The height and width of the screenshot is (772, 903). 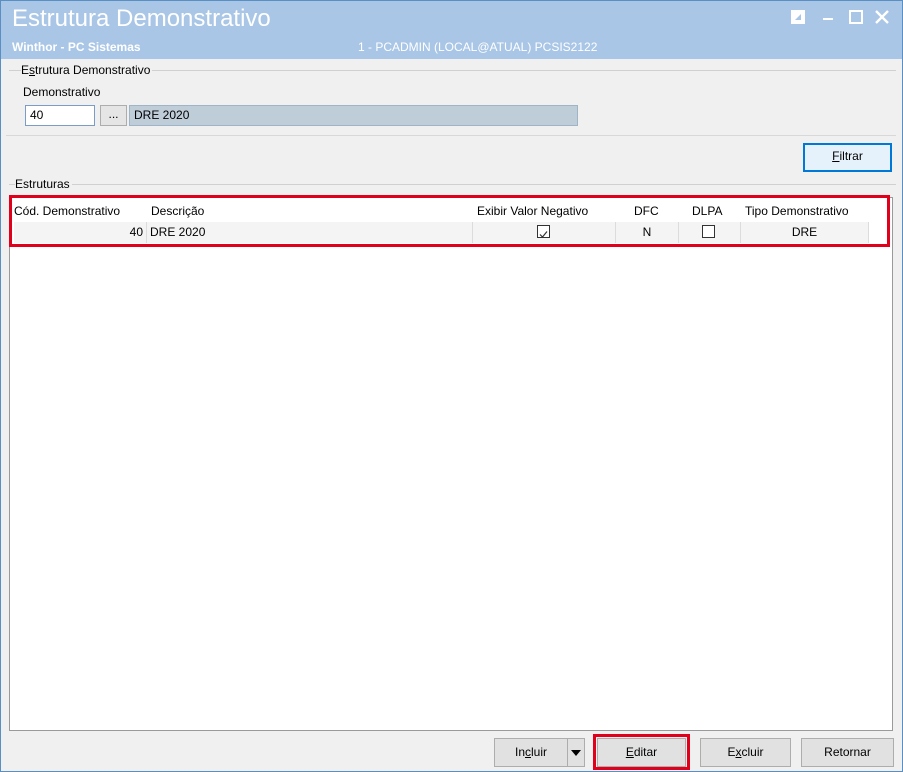 I want to click on close-icon, so click(x=882, y=17).